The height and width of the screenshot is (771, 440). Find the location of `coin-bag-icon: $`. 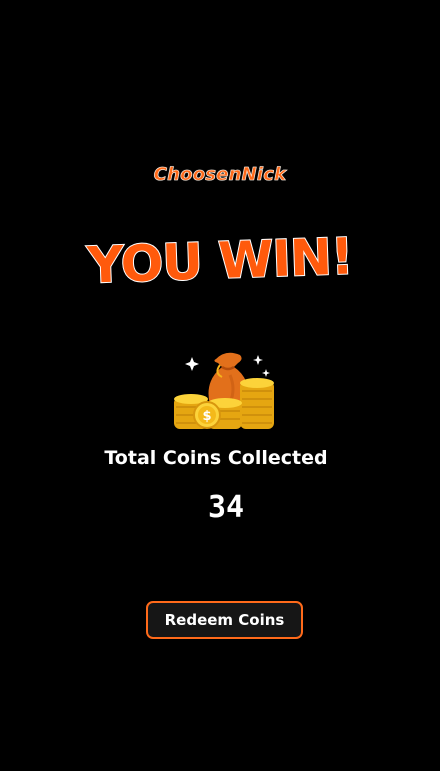

coin-bag-icon: $ is located at coordinates (224, 390).